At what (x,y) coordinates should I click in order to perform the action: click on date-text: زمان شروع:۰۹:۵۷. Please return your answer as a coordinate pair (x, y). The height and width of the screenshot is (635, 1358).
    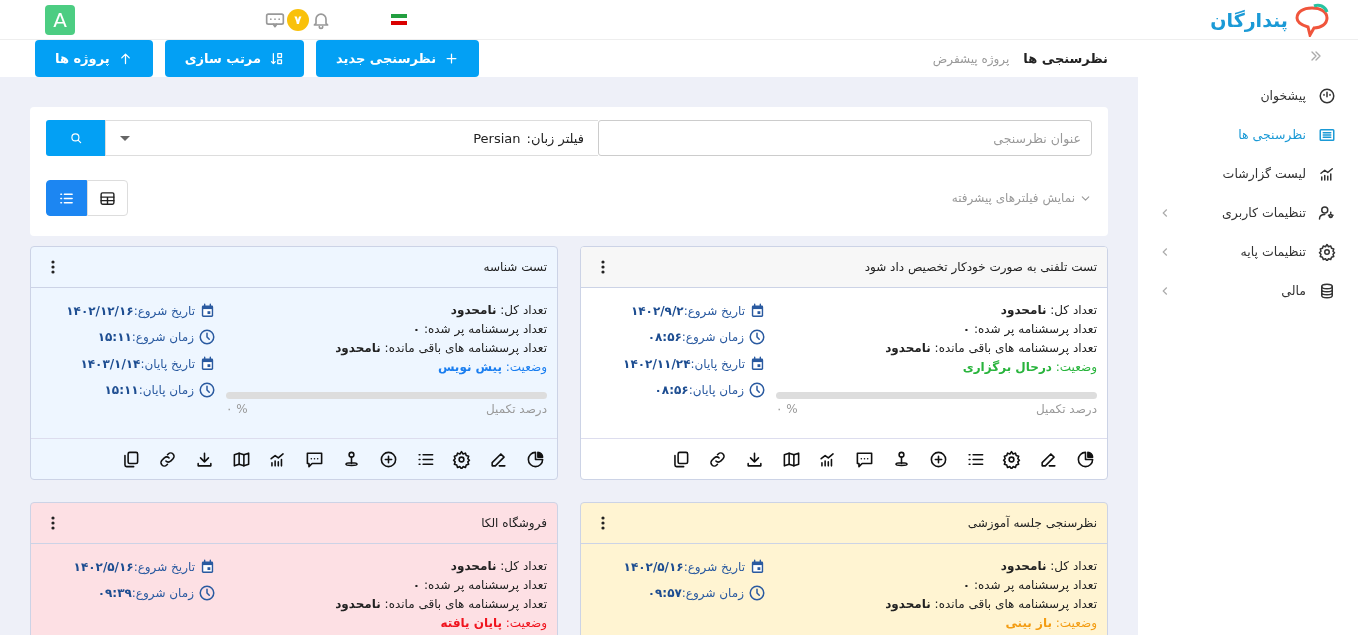
    Looking at the image, I should click on (695, 593).